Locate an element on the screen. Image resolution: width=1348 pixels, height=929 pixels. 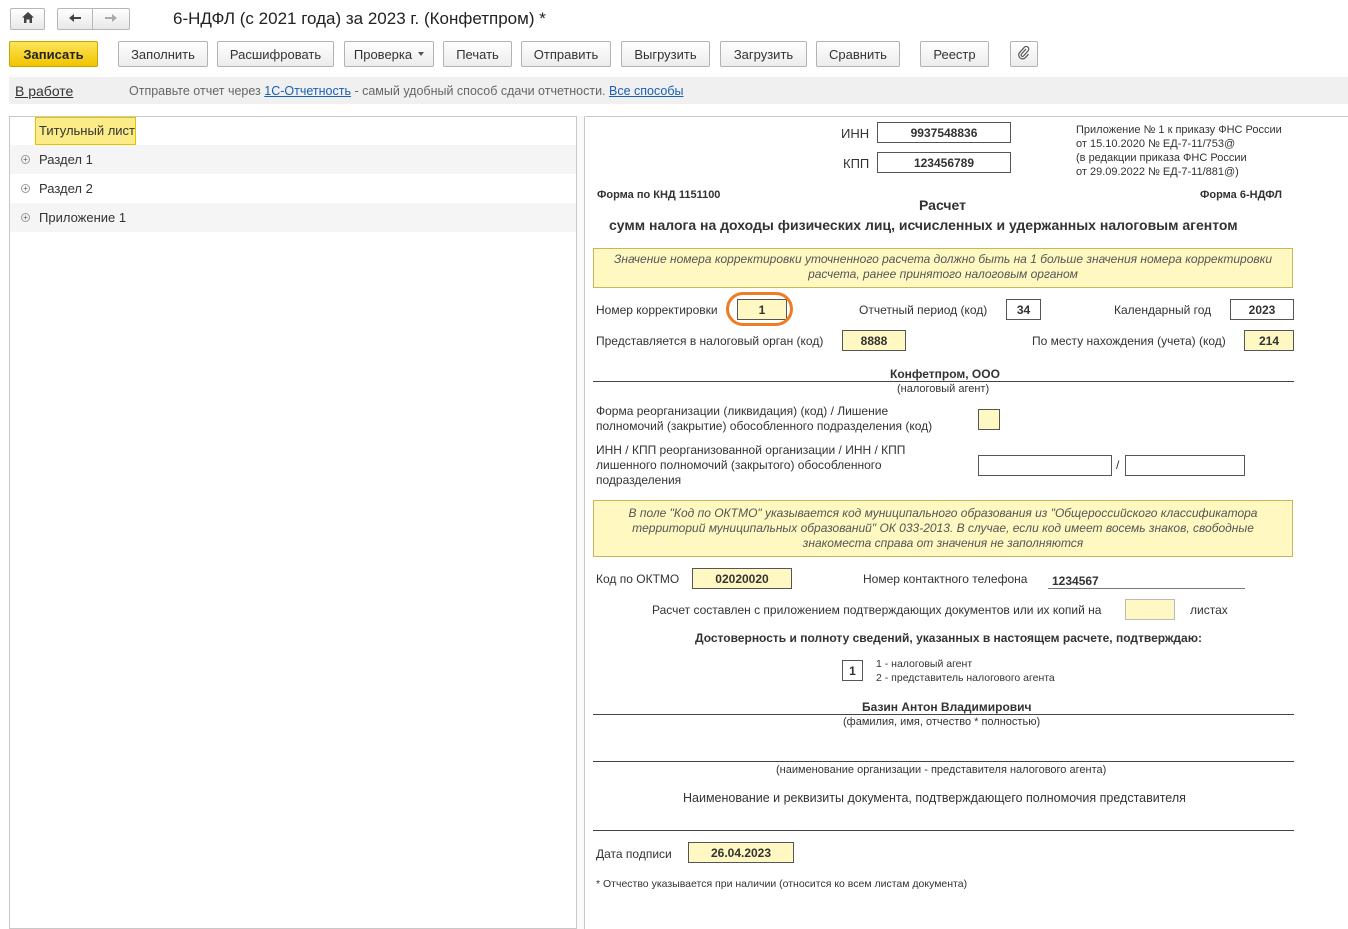
year-field: 2023 is located at coordinates (1262, 309).